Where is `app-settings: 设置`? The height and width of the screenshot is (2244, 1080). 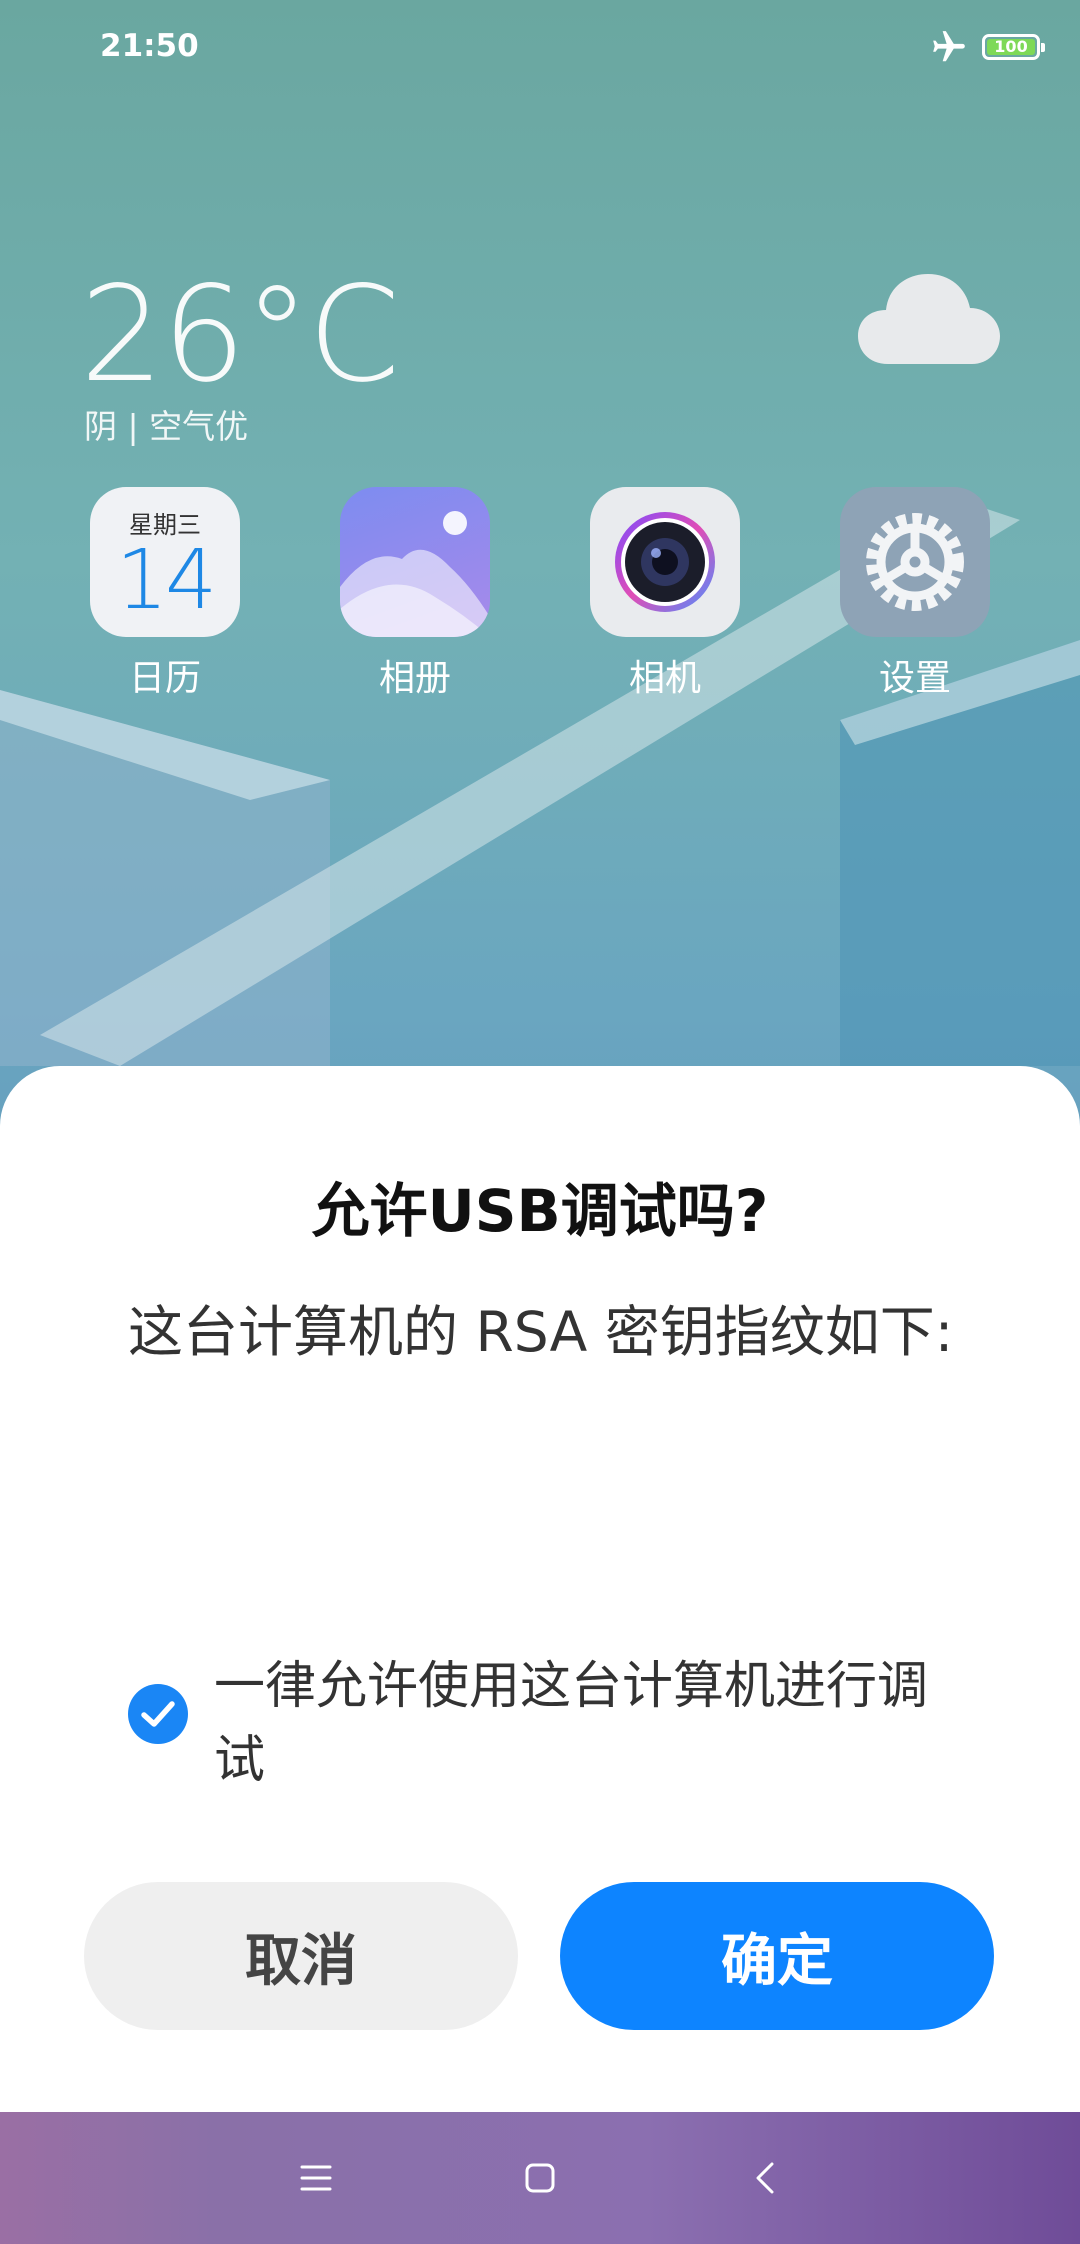
app-settings: 设置 is located at coordinates (915, 594).